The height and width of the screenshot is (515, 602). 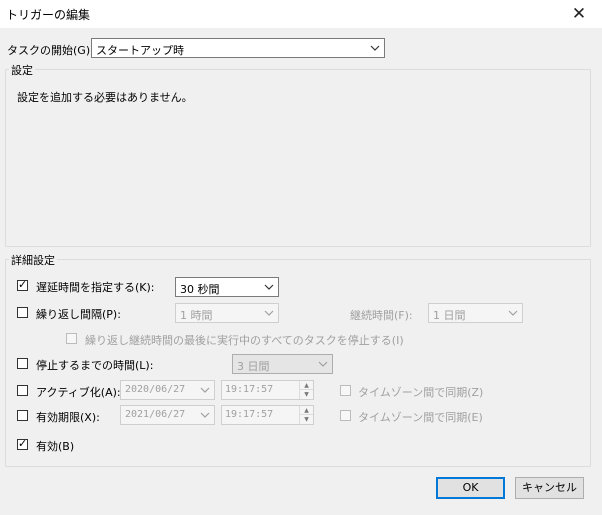 What do you see at coordinates (301, 14) in the screenshot?
I see `title-bar: トリガーの編集 ✕` at bounding box center [301, 14].